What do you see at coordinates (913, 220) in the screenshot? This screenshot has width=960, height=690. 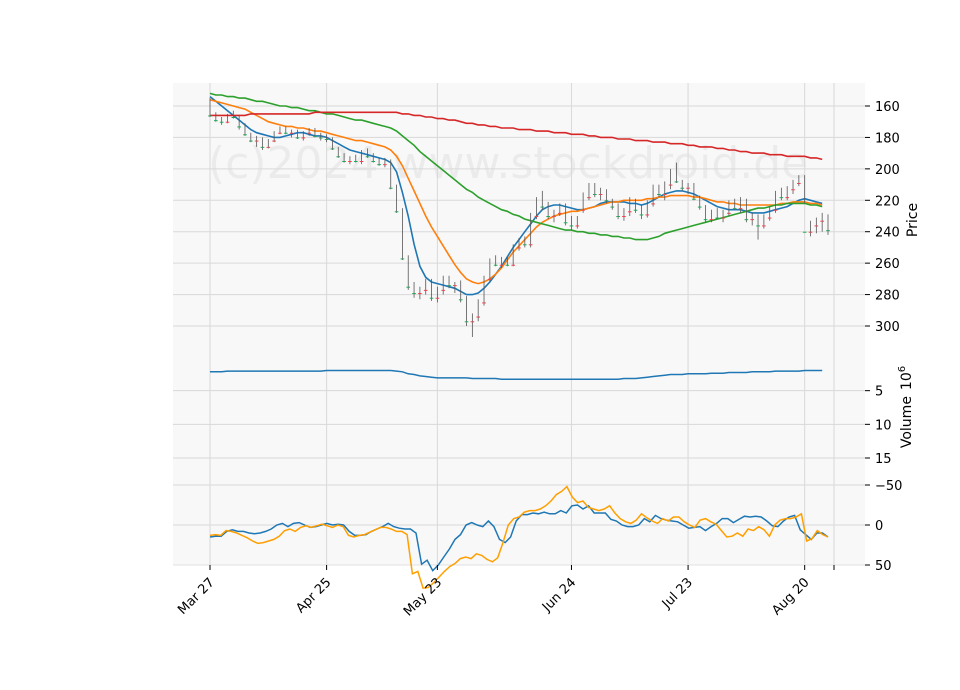 I see `price-axis-title: Price` at bounding box center [913, 220].